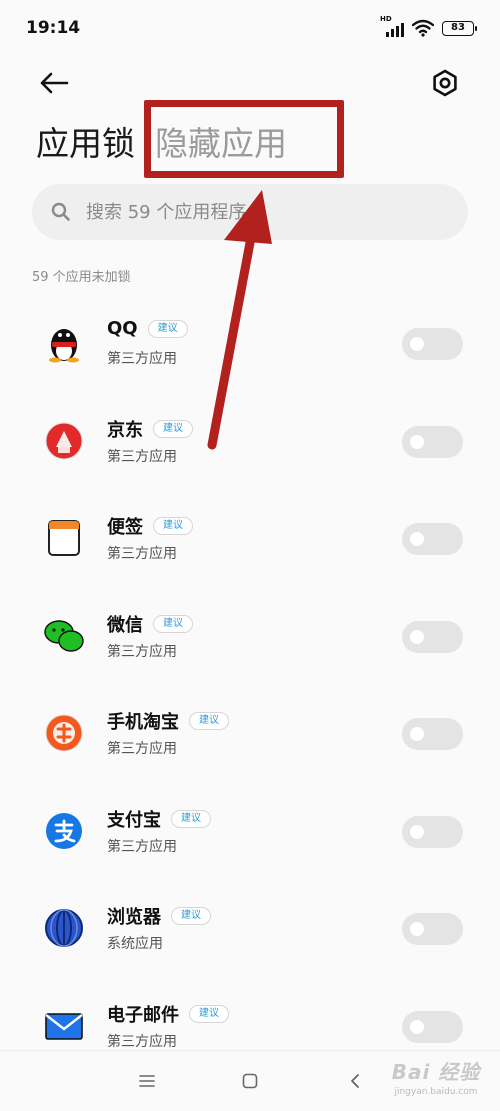 This screenshot has width=500, height=1111. Describe the element at coordinates (64, 1026) in the screenshot. I see `email-icon` at that location.